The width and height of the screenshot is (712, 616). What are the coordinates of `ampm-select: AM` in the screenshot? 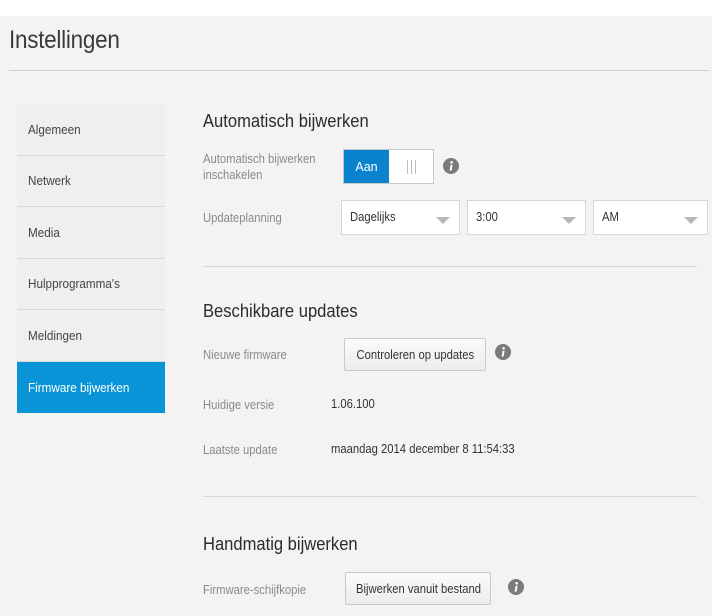 It's located at (650, 217).